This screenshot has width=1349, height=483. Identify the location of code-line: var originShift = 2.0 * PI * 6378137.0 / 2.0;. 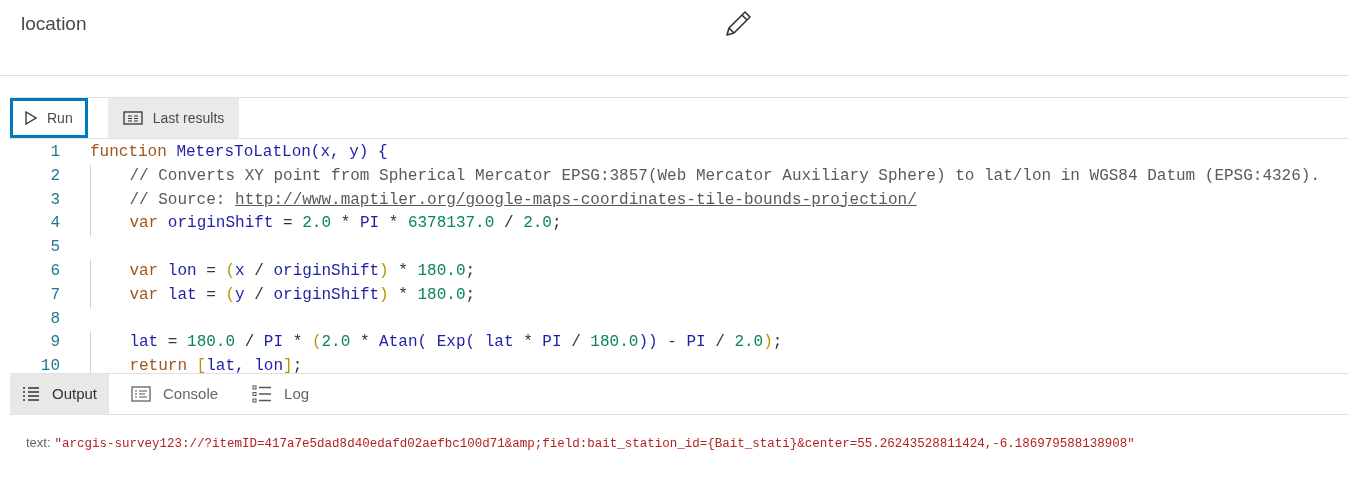
(345, 223).